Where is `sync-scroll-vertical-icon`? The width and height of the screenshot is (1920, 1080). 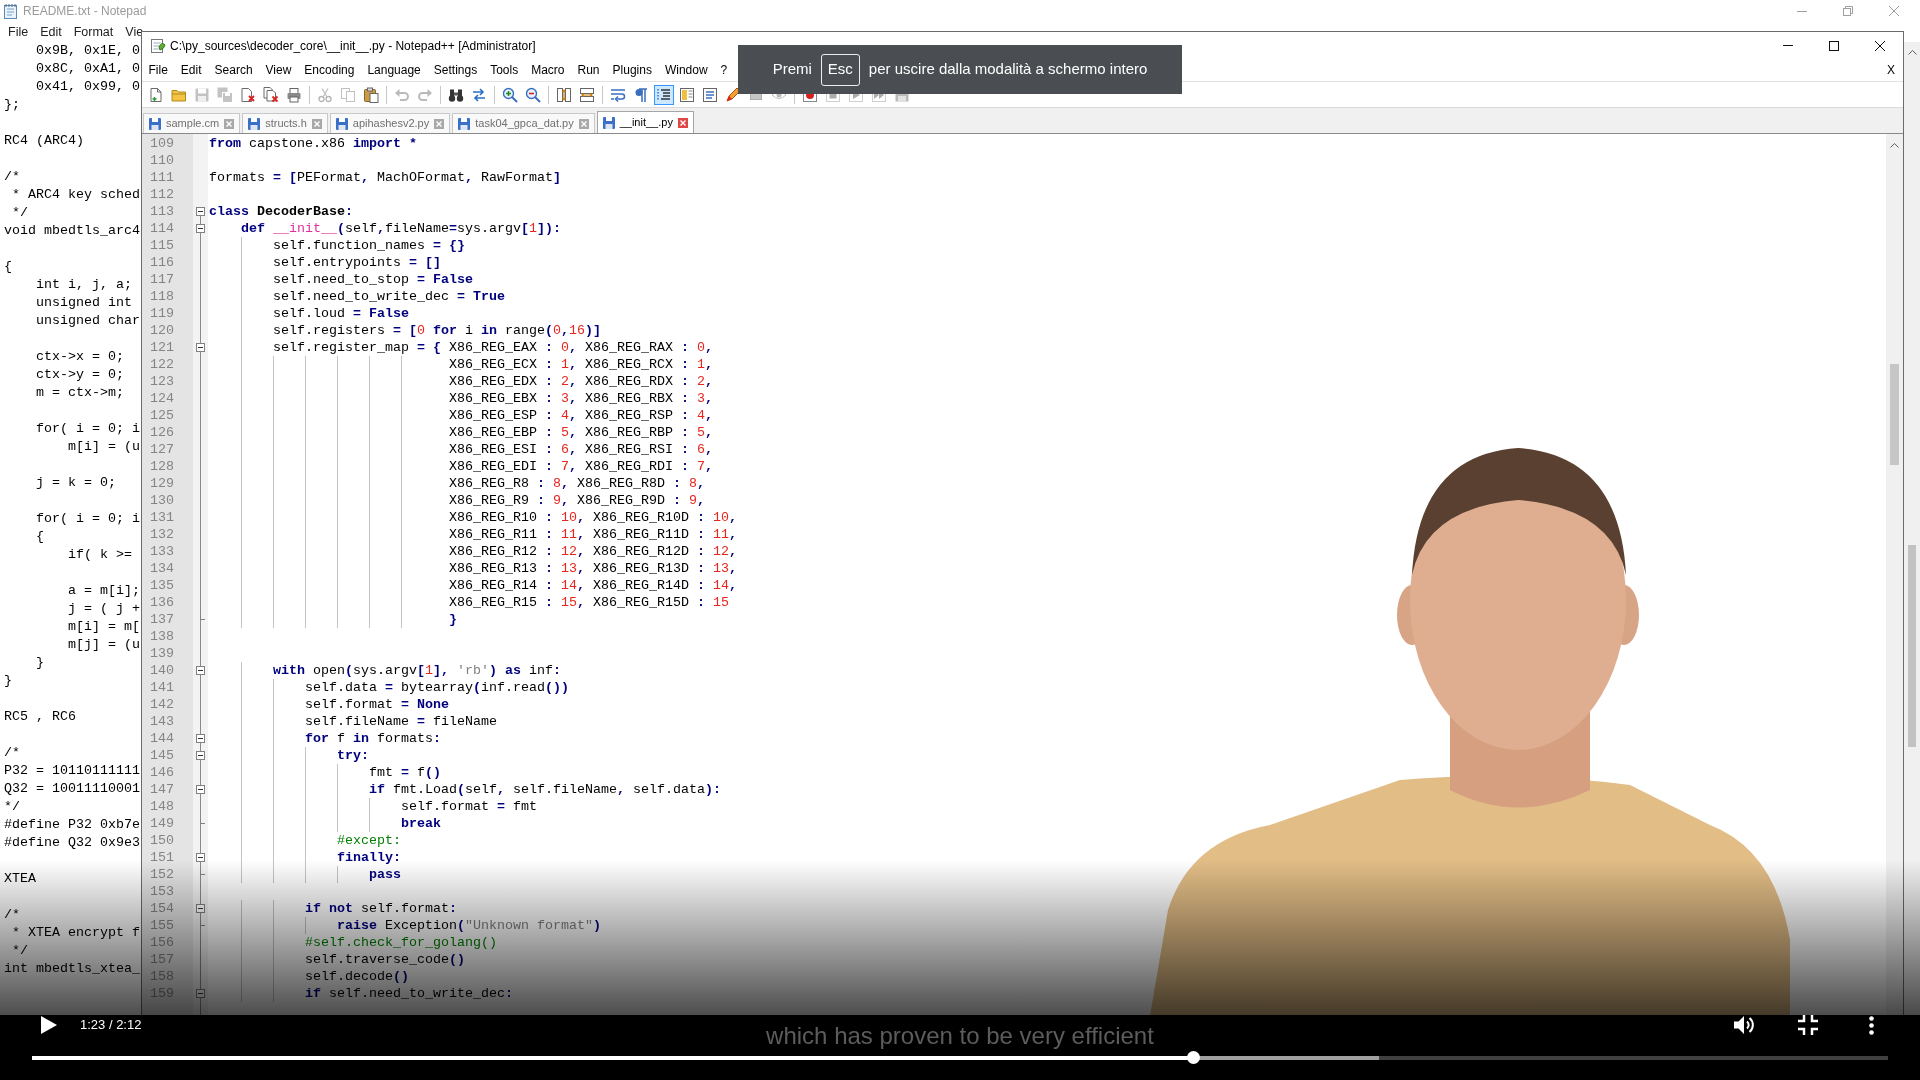 sync-scroll-vertical-icon is located at coordinates (563, 94).